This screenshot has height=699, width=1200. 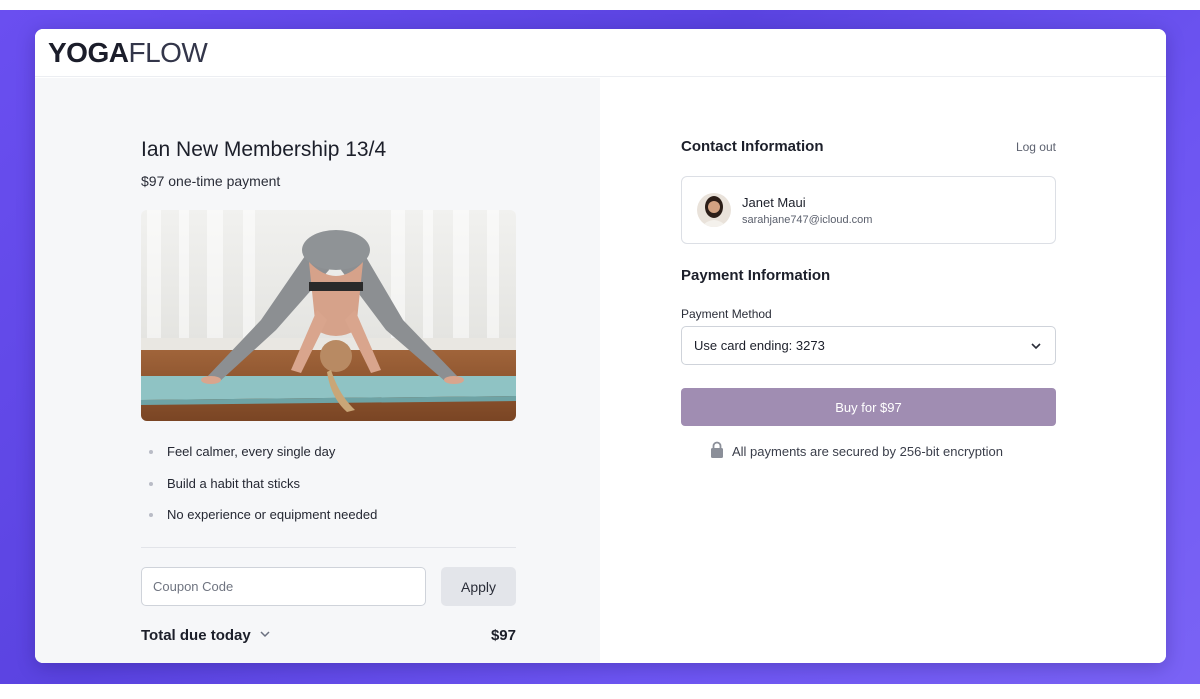 I want to click on coupon-code-input, so click(x=283, y=586).